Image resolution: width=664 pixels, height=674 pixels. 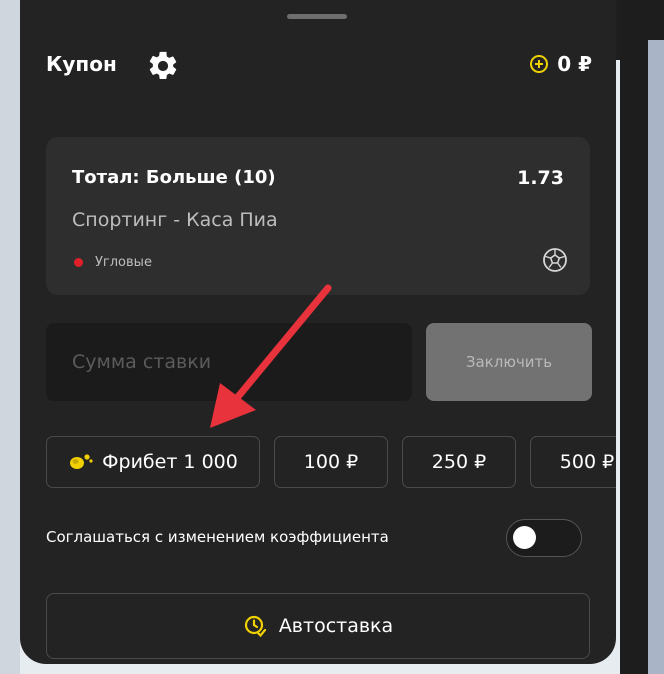 I want to click on bet-market-label: Угловые, so click(x=123, y=262).